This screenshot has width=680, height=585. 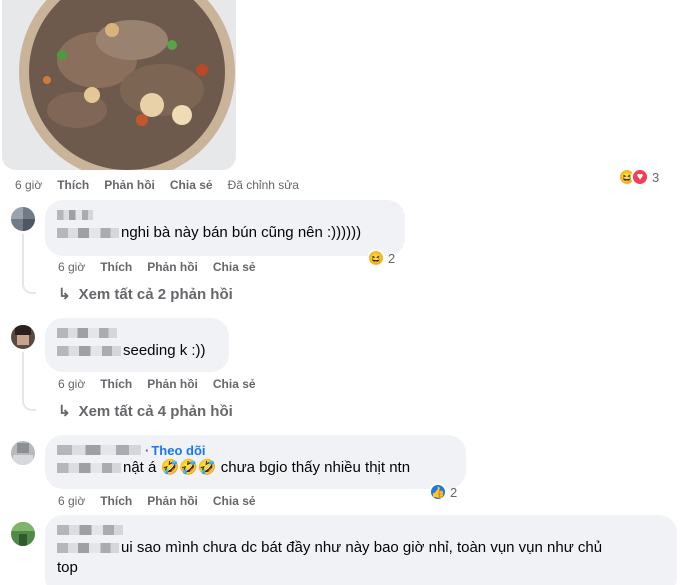 I want to click on comment-text: seeding k :)), so click(x=164, y=350).